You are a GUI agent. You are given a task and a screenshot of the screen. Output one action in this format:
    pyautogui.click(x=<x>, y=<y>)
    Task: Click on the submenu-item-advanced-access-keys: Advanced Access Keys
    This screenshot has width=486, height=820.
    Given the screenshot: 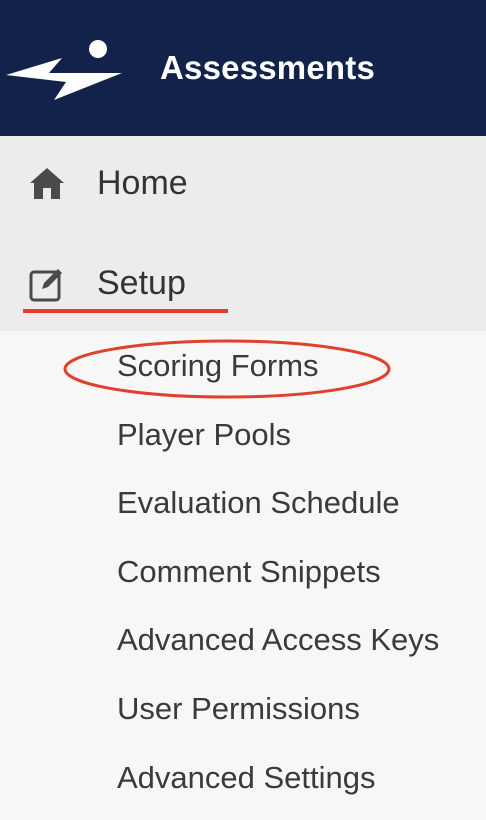 What is the action you would take?
    pyautogui.click(x=278, y=640)
    